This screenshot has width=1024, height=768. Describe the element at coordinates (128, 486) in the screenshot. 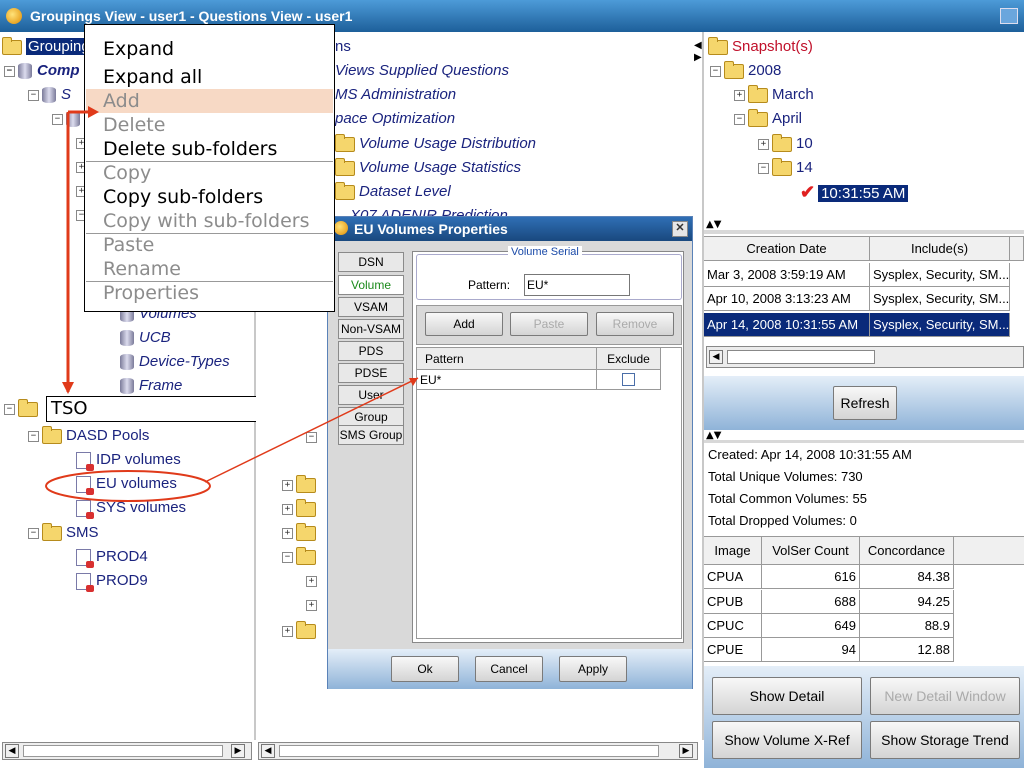

I see `annotation-highlight-ellipse` at that location.